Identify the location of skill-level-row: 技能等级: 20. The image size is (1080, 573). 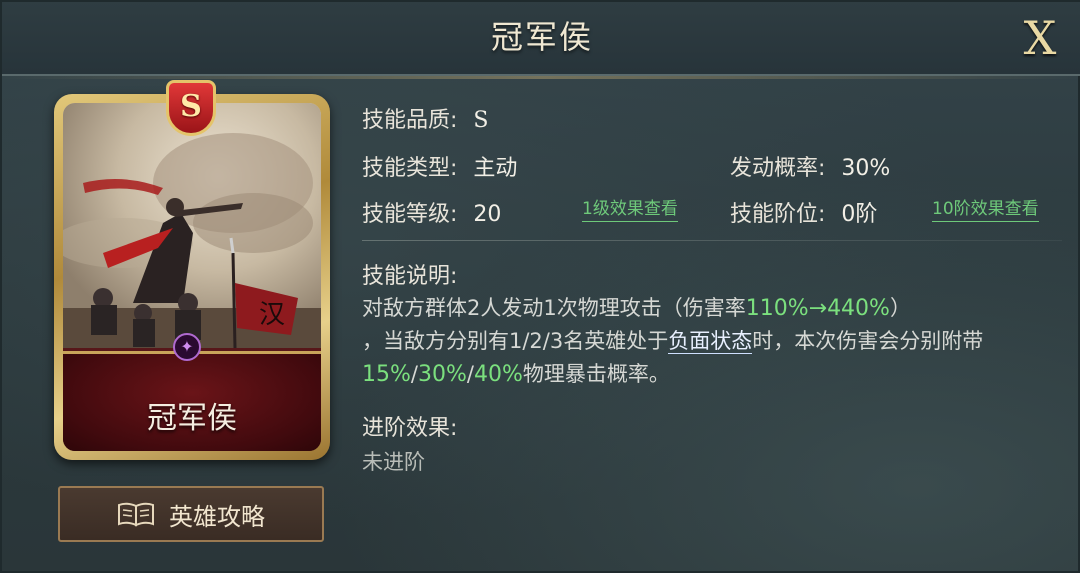
(431, 212).